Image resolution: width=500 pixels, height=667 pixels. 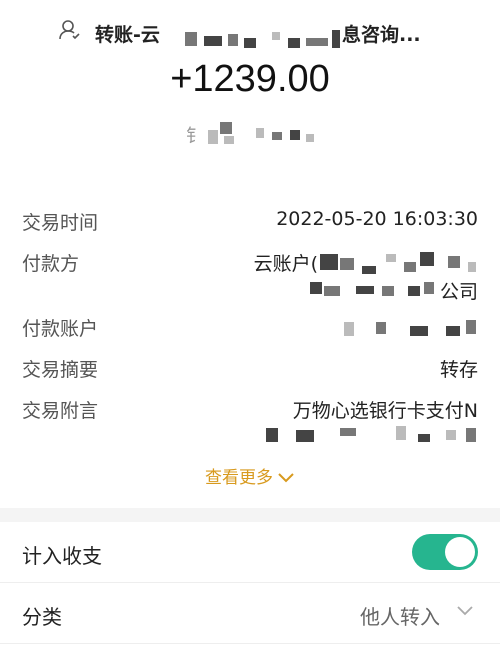 What do you see at coordinates (250, 371) in the screenshot?
I see `row-summary: 交易摘要 转存` at bounding box center [250, 371].